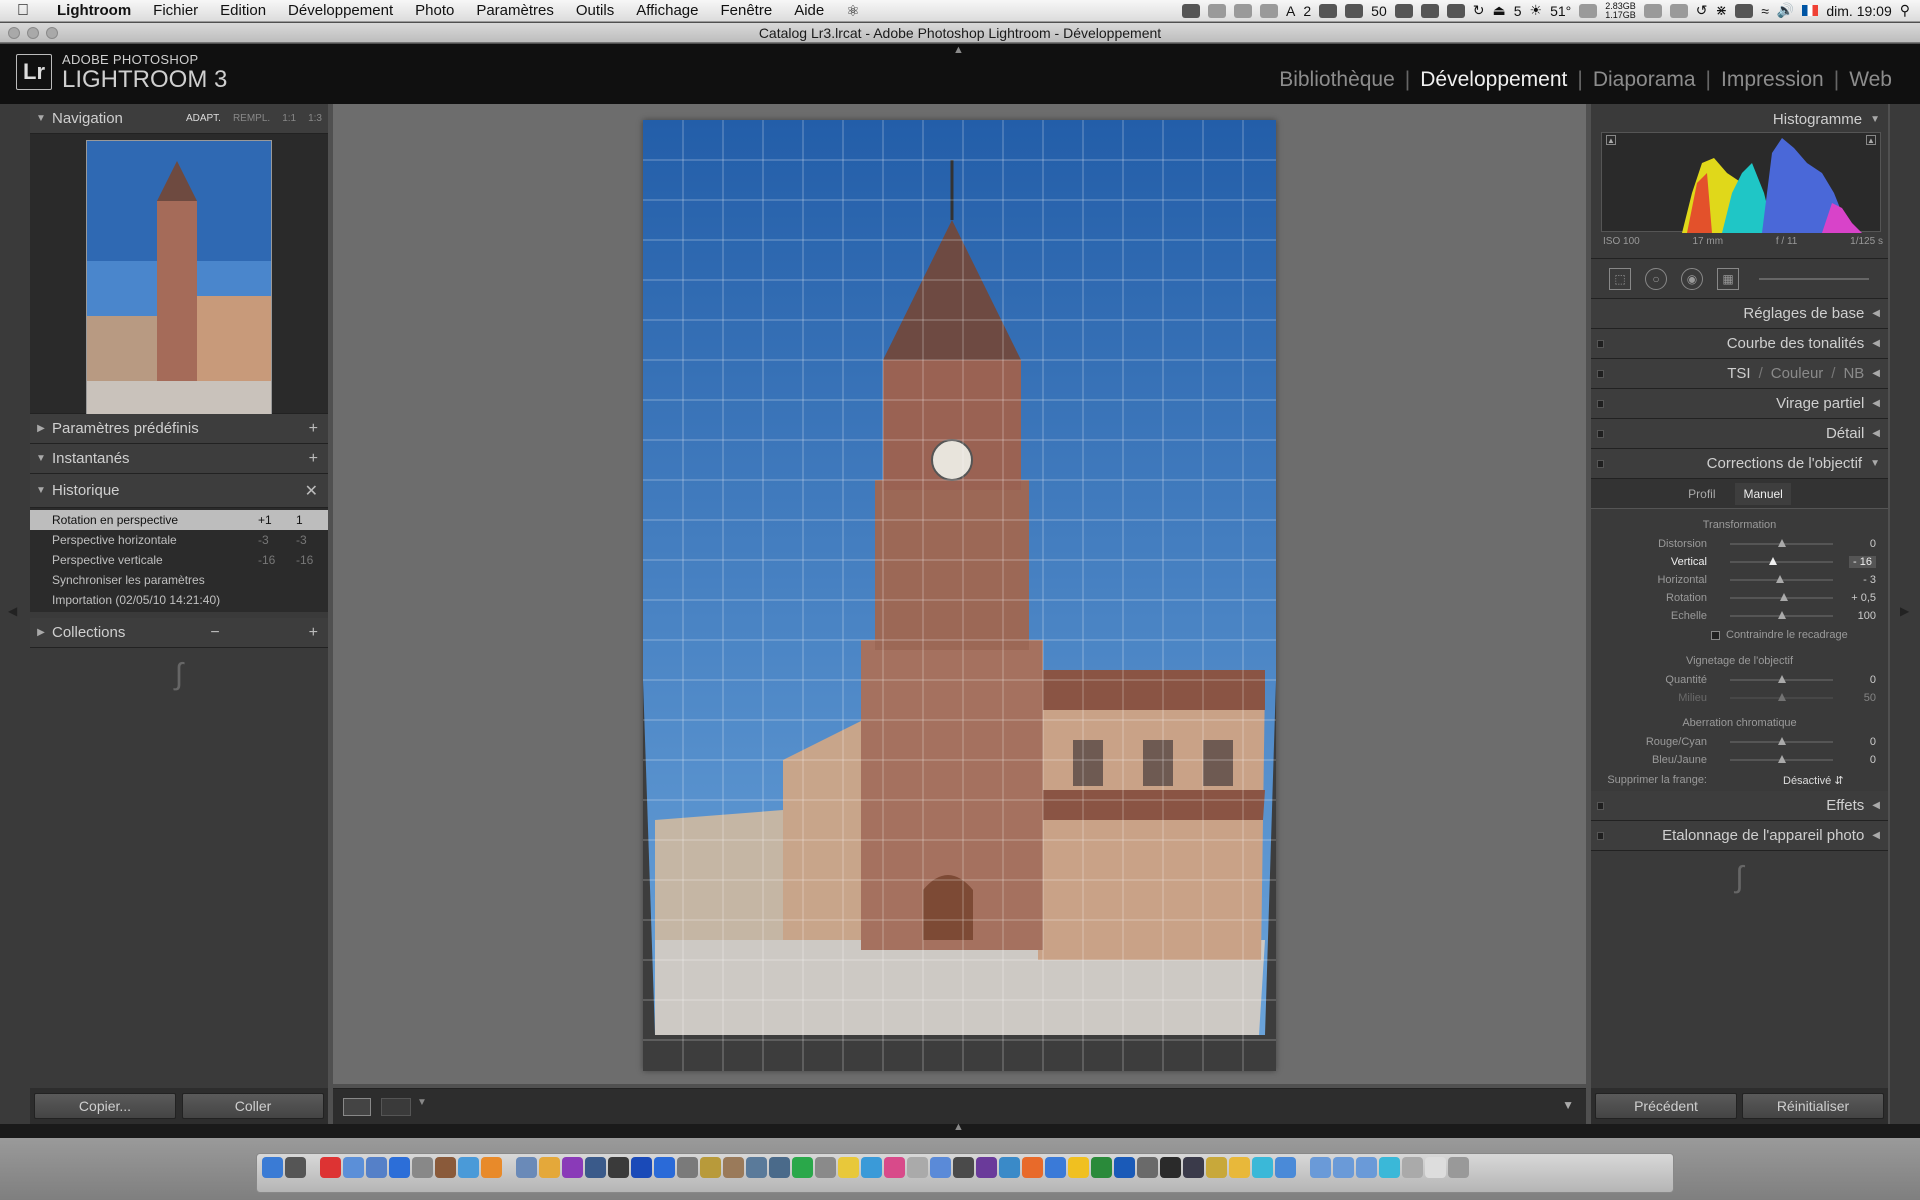  Describe the element at coordinates (179, 580) in the screenshot. I see `history-item: Synchroniser les paramètres` at that location.